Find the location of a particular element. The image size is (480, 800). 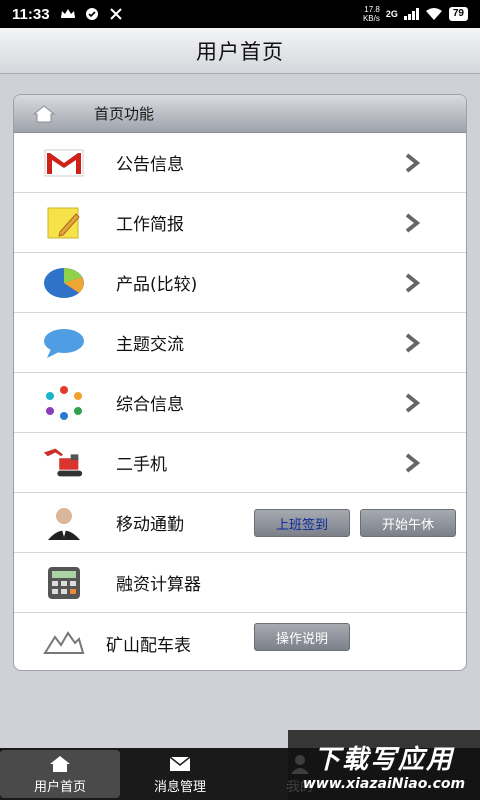

watermark: 下载写应用 www.xiazaiNiao.com is located at coordinates (384, 765).